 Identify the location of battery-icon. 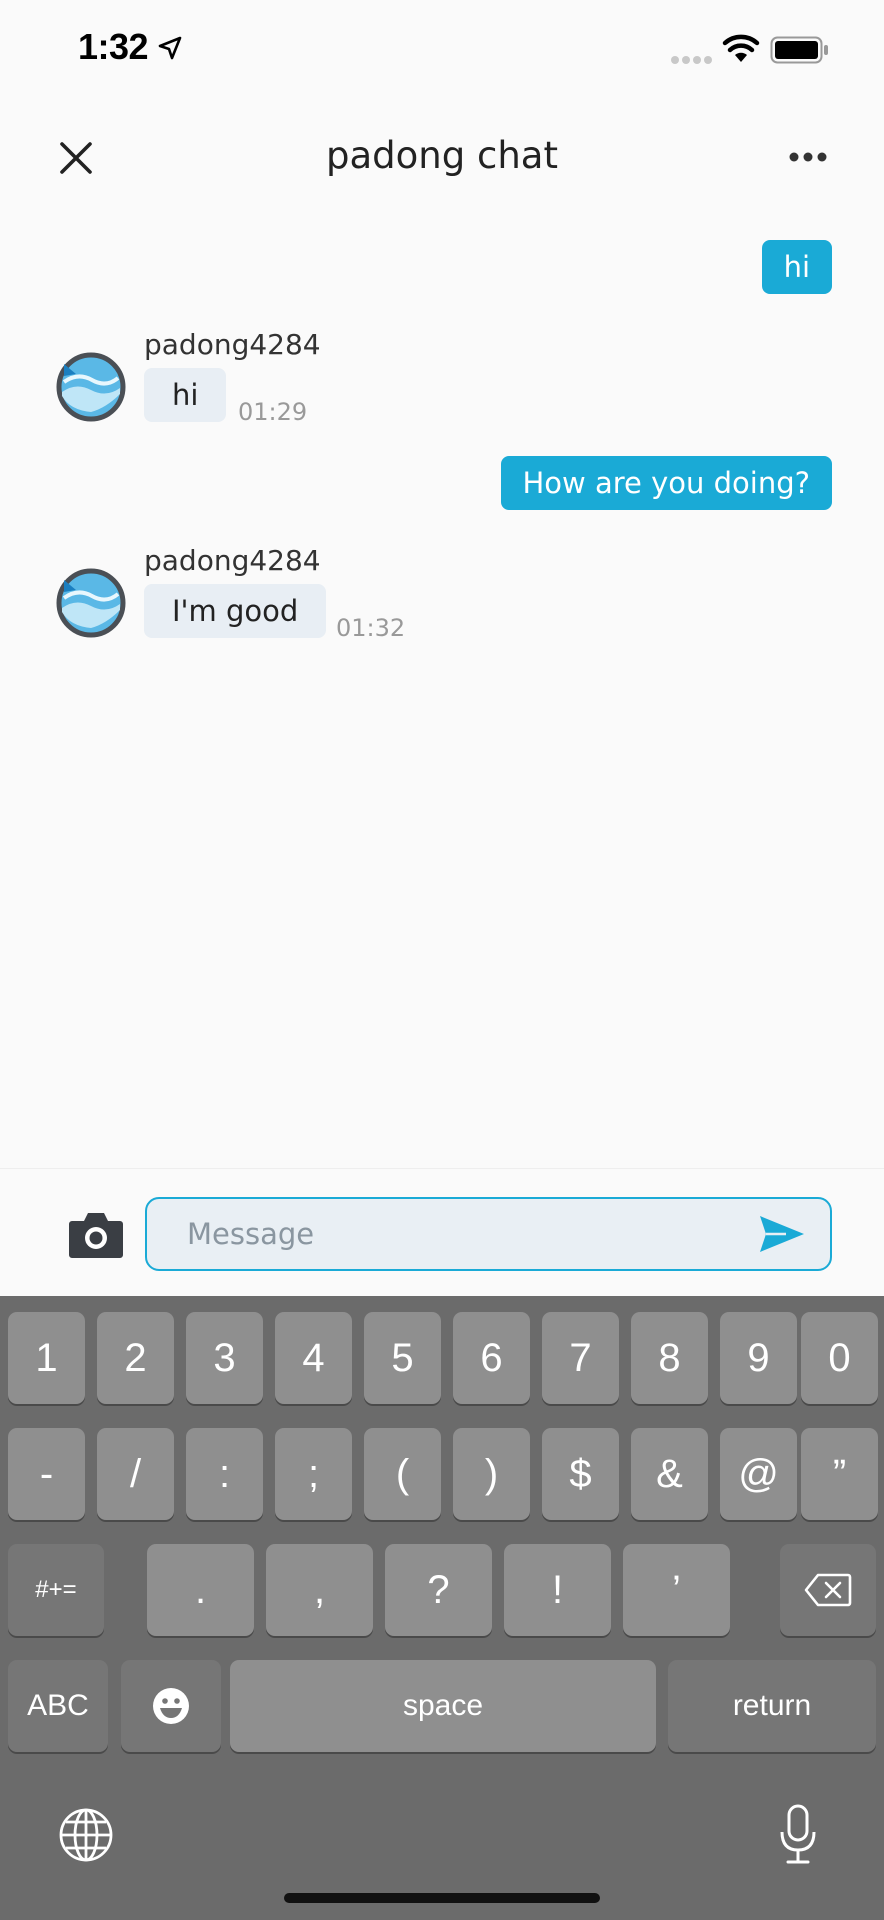
(799, 50).